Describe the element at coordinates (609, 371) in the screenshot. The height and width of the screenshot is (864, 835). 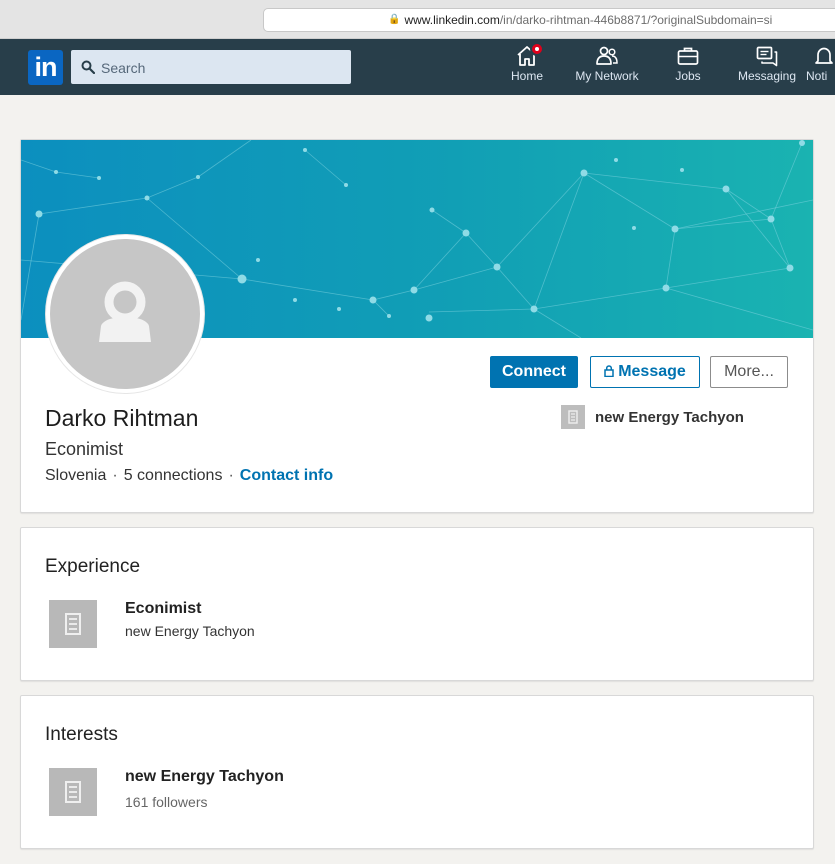
I see `lock-icon` at that location.